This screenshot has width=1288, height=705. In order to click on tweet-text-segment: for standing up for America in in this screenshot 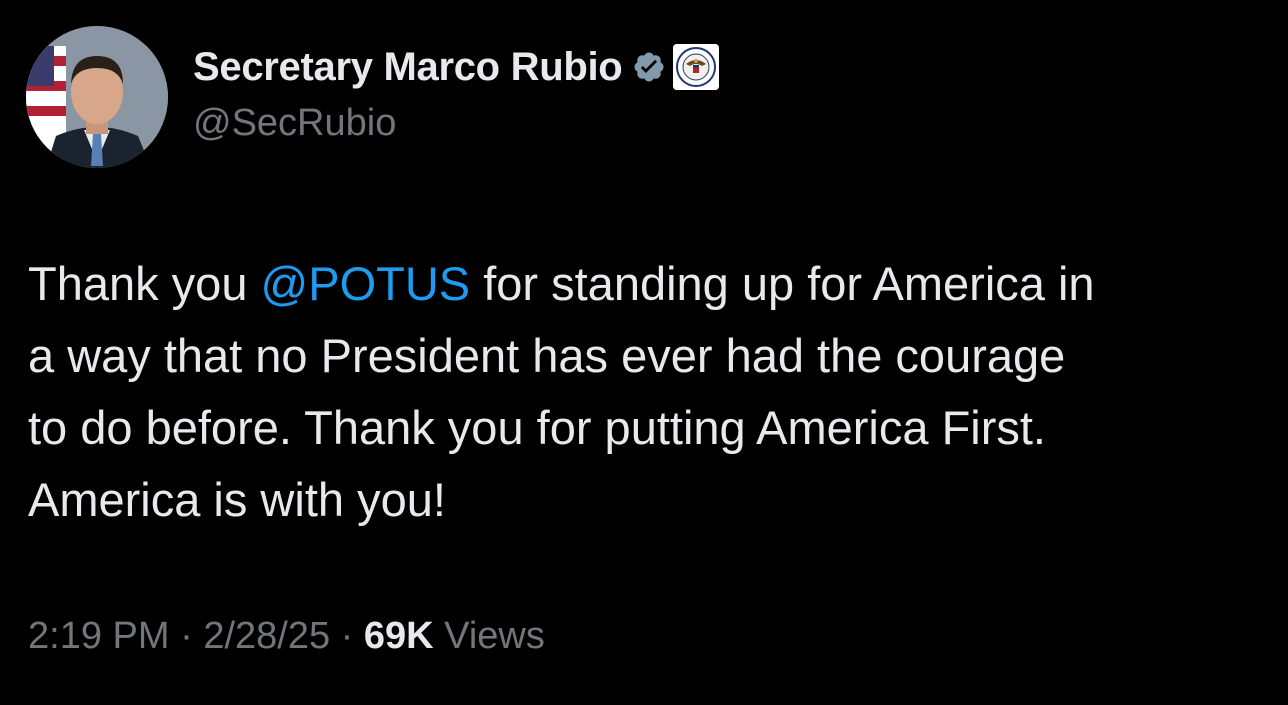, I will do `click(782, 283)`.